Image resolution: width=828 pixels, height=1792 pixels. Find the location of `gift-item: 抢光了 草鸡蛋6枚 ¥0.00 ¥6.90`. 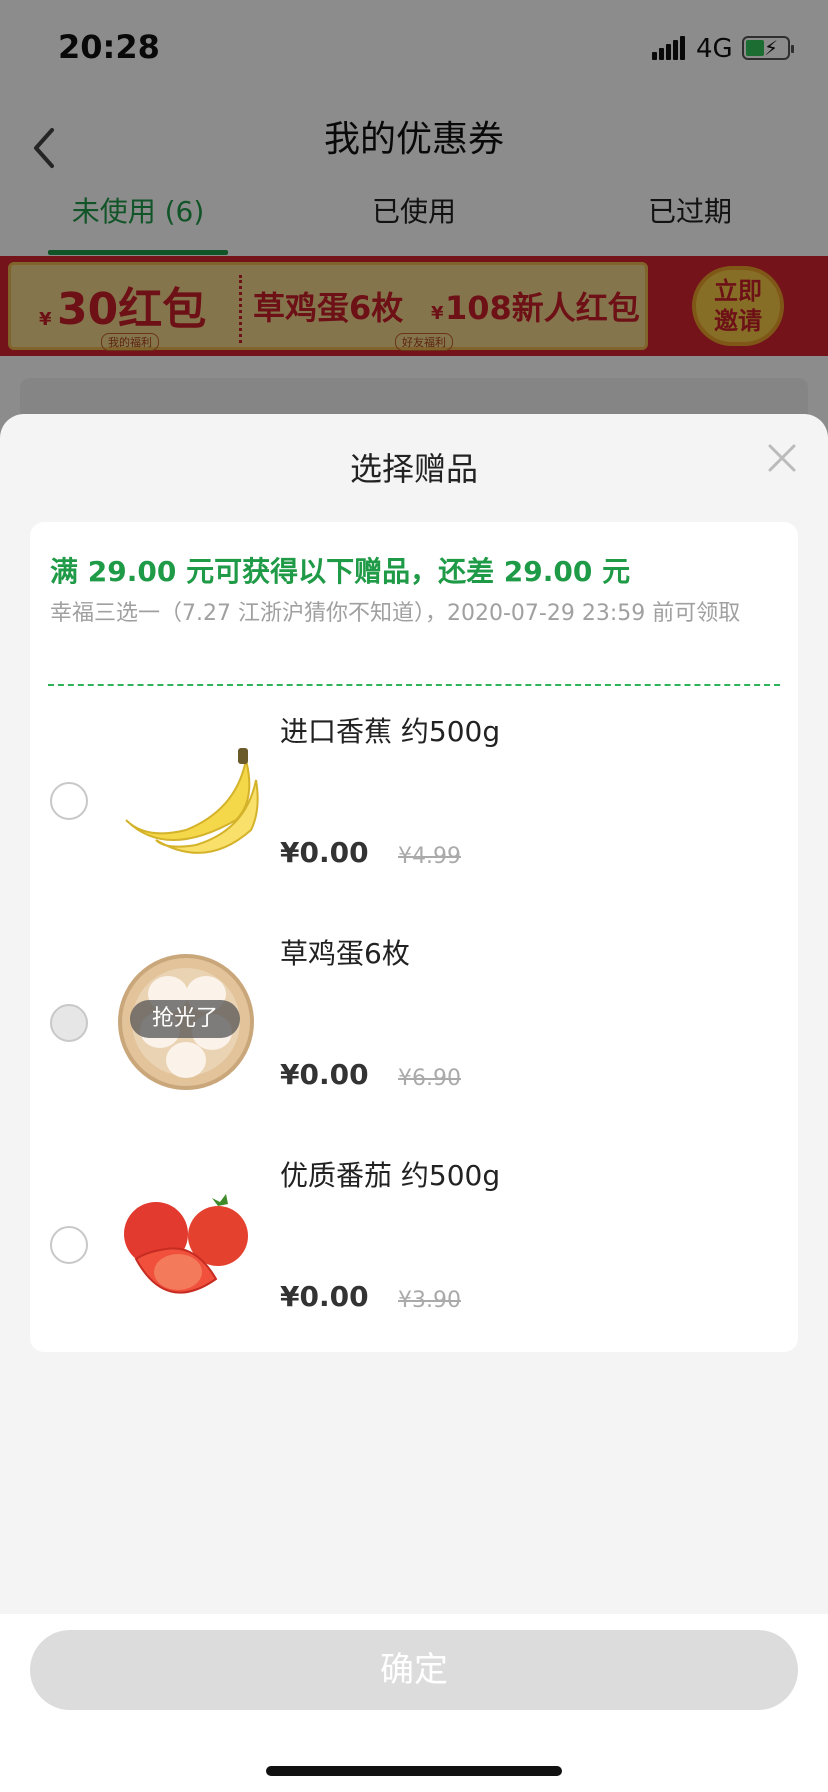

gift-item: 抢光了 草鸡蛋6枚 ¥0.00 ¥6.90 is located at coordinates (414, 1043).